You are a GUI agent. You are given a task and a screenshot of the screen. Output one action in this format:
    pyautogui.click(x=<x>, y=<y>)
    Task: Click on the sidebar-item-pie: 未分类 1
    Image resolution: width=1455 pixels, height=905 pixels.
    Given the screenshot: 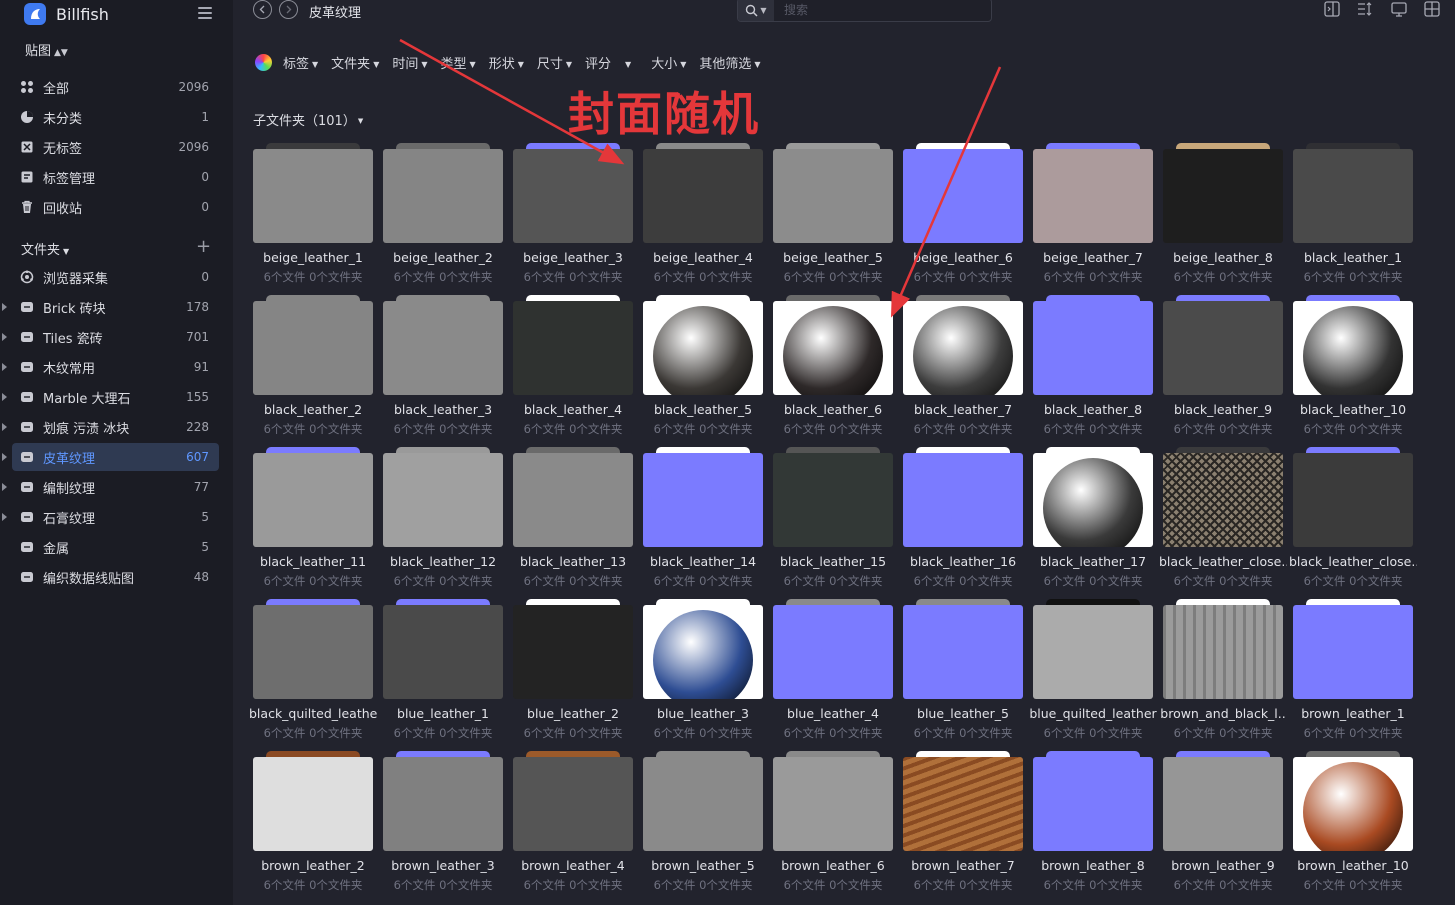 What is the action you would take?
    pyautogui.click(x=115, y=117)
    